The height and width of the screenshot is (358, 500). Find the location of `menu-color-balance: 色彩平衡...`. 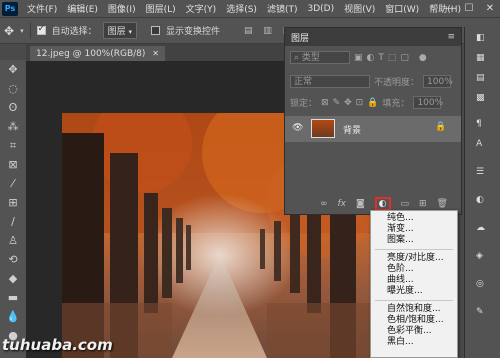

menu-color-balance: 色彩平衡... is located at coordinates (414, 331).